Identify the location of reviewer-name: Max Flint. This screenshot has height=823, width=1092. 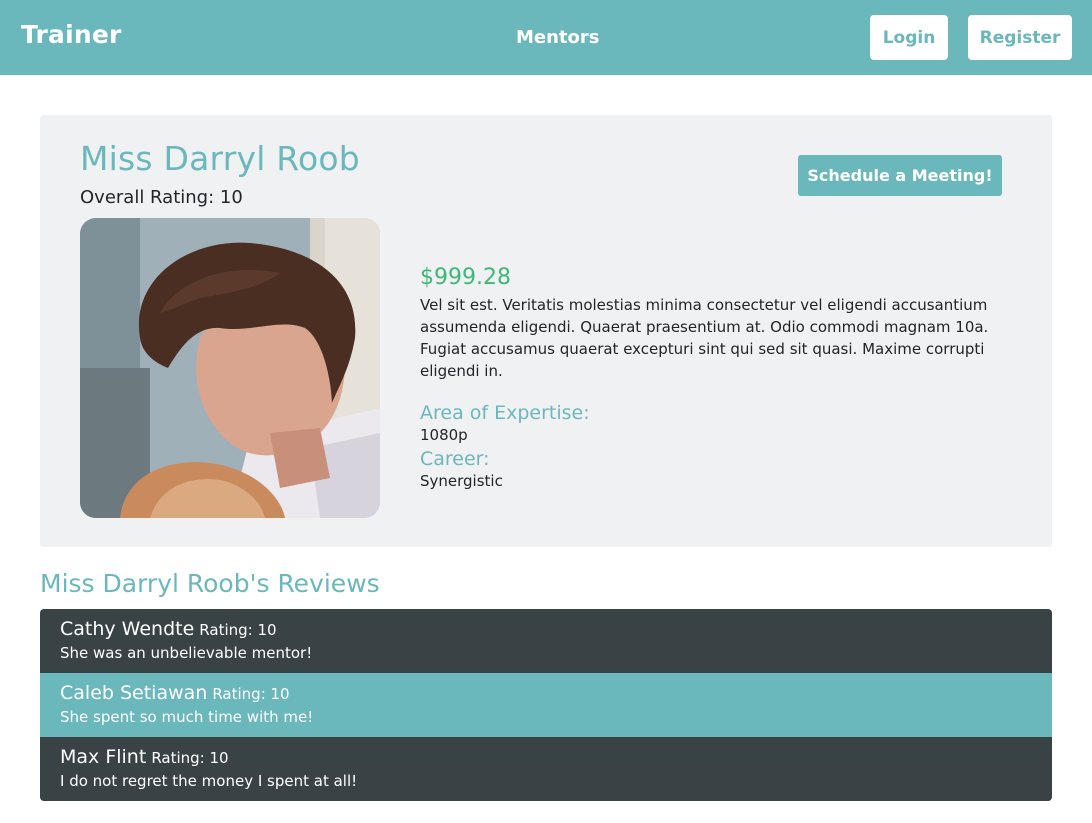
(103, 757).